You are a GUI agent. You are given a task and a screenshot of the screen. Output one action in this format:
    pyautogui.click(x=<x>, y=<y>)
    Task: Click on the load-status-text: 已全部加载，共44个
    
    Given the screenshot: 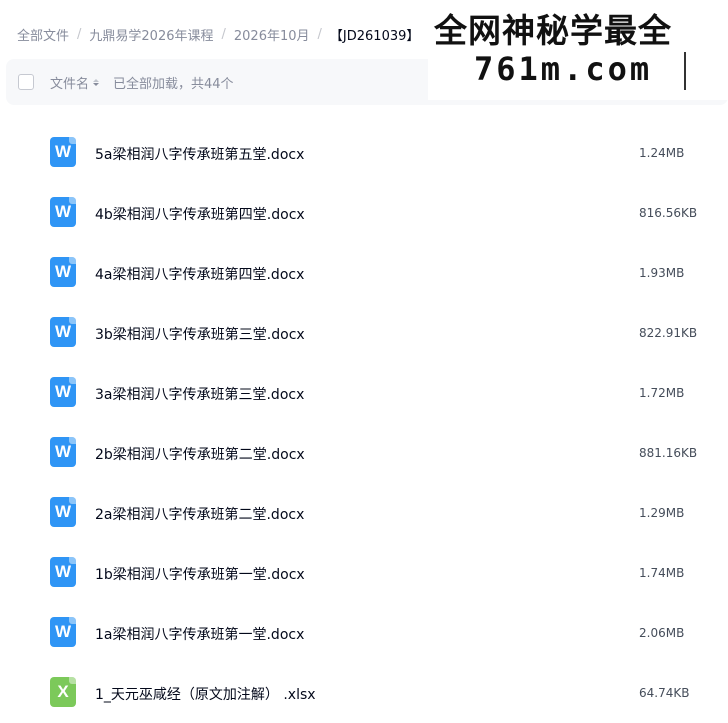 What is the action you would take?
    pyautogui.click(x=173, y=84)
    